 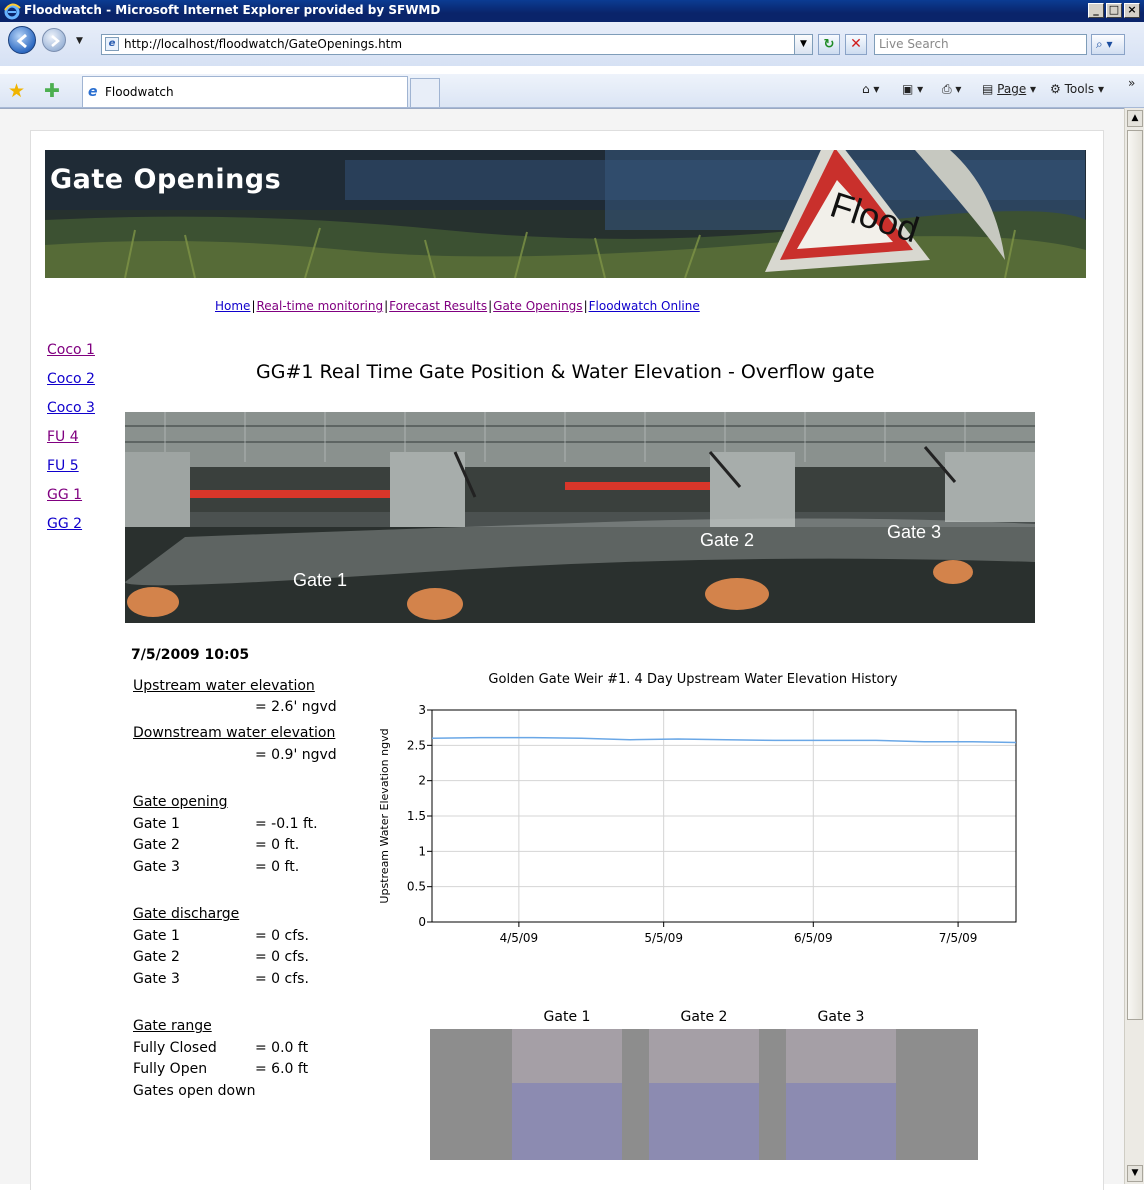 I want to click on nav-gate-openings-link: Gate Openings, so click(x=537, y=306).